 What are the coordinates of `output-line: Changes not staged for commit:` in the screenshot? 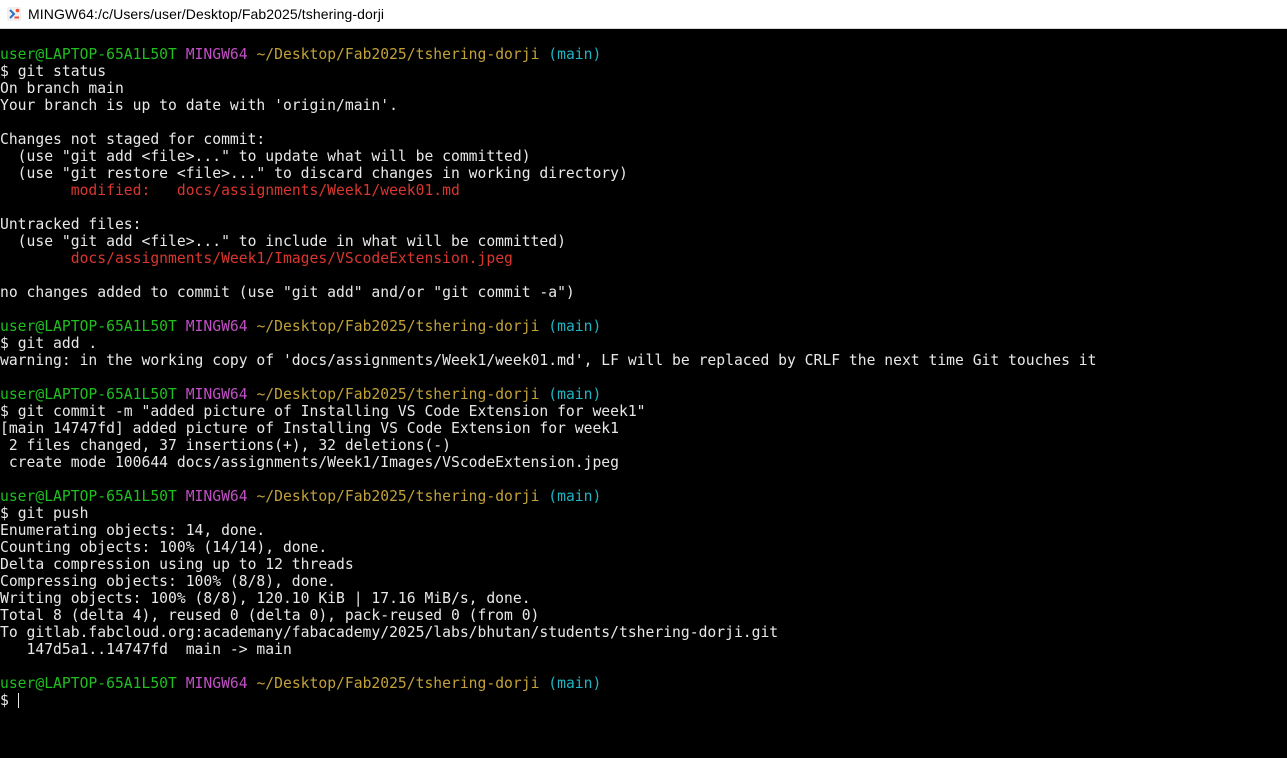 It's located at (643, 139).